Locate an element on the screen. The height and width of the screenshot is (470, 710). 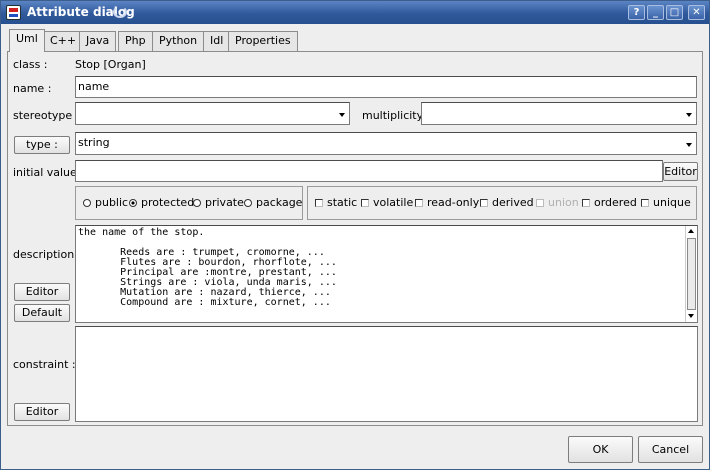
union-checkbox: union is located at coordinates (557, 202).